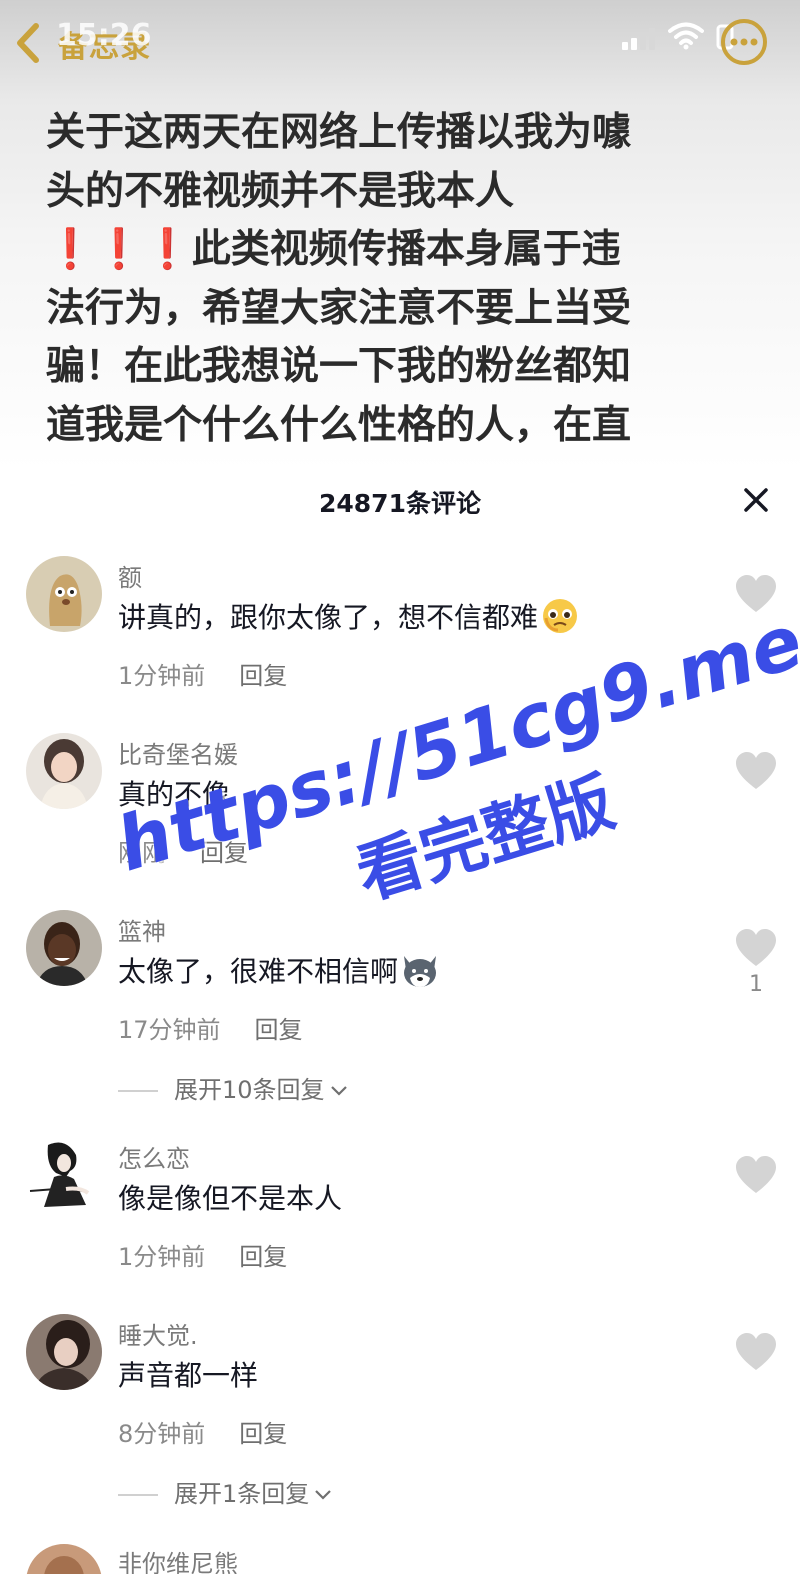 The width and height of the screenshot is (800, 1574). I want to click on post-line: 道我是个什么什么性格的人，在直, so click(339, 425).